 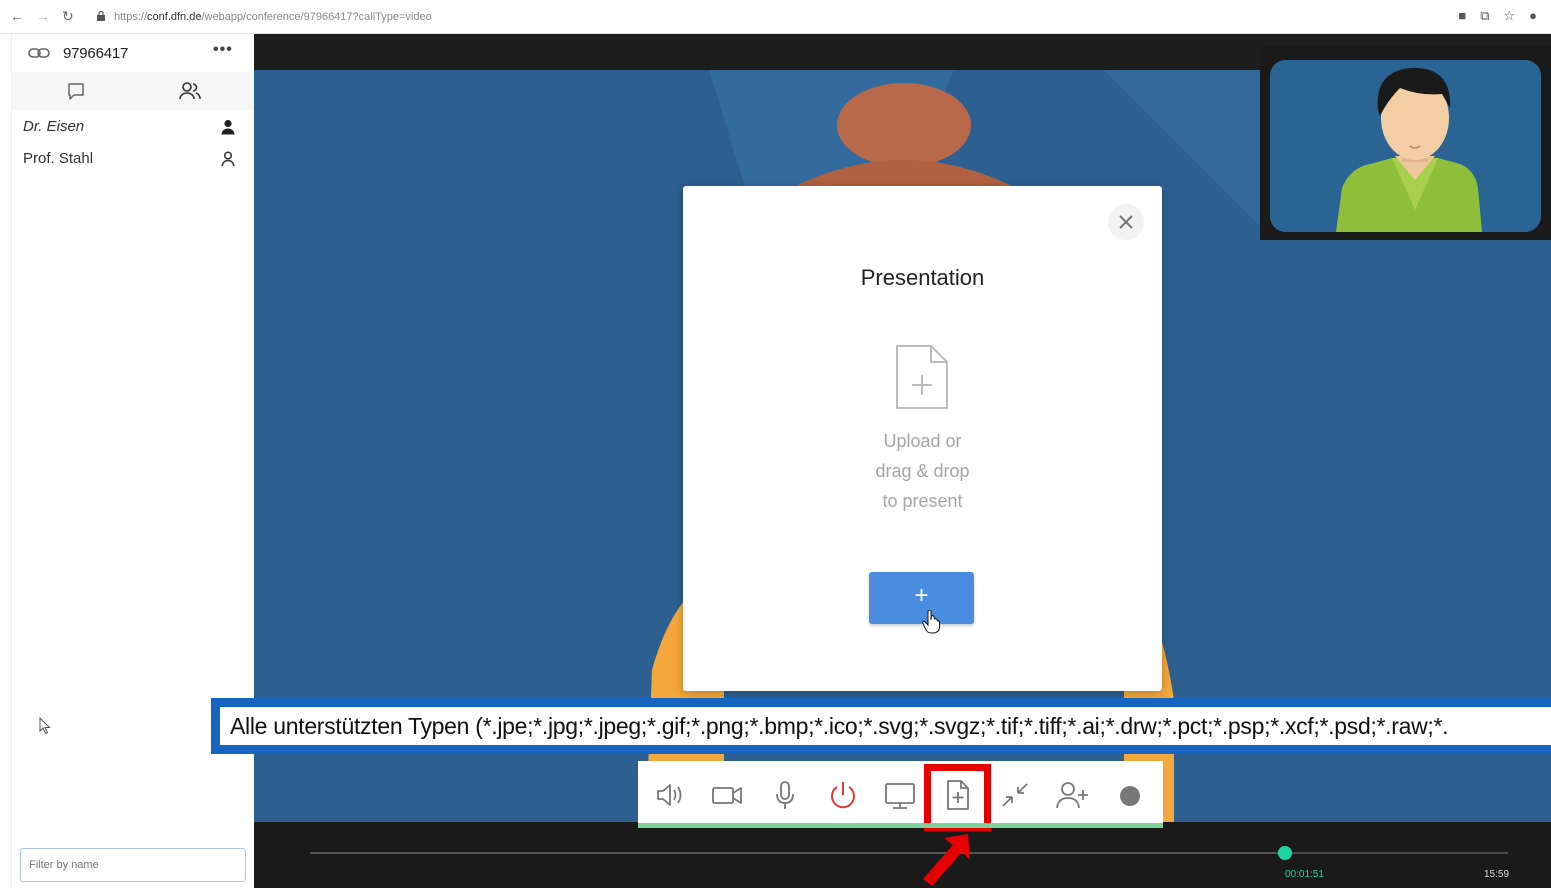 What do you see at coordinates (133, 159) in the screenshot?
I see `participant-row: Prof. Stahl` at bounding box center [133, 159].